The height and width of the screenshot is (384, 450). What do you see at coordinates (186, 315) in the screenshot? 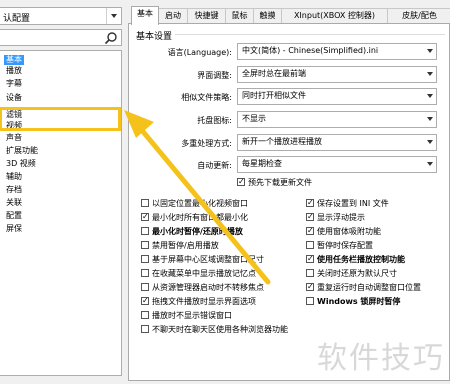
I see `checkbox-hide-errors: 播放时不显示错误窗口` at bounding box center [186, 315].